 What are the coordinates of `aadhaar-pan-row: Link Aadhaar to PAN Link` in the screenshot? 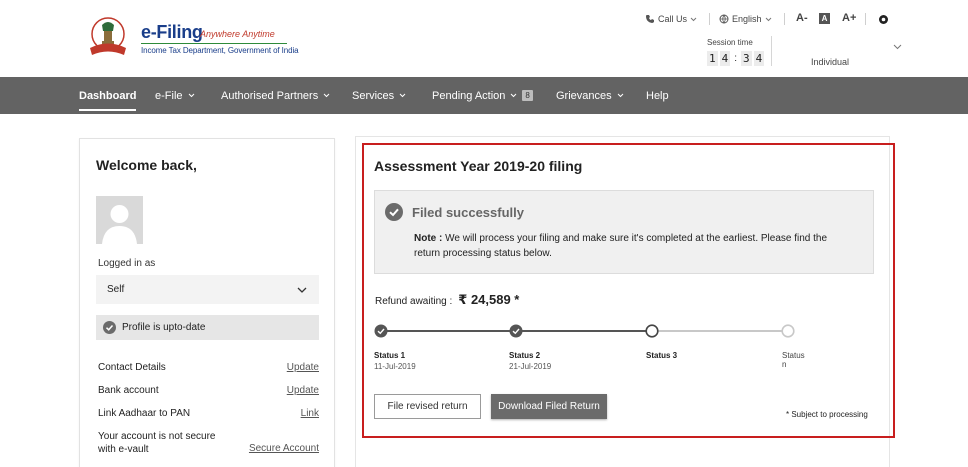 It's located at (208, 413).